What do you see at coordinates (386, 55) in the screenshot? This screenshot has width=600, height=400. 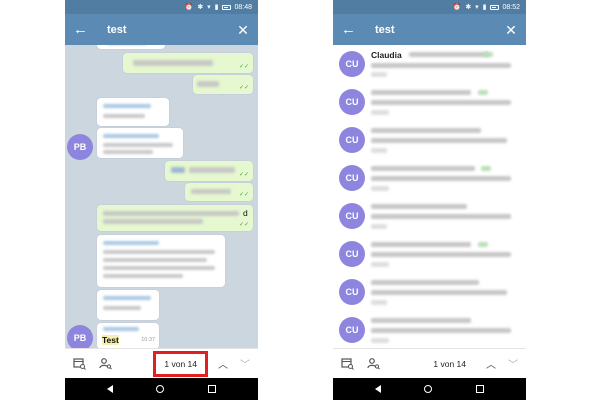 I see `result-name: Claudia` at bounding box center [386, 55].